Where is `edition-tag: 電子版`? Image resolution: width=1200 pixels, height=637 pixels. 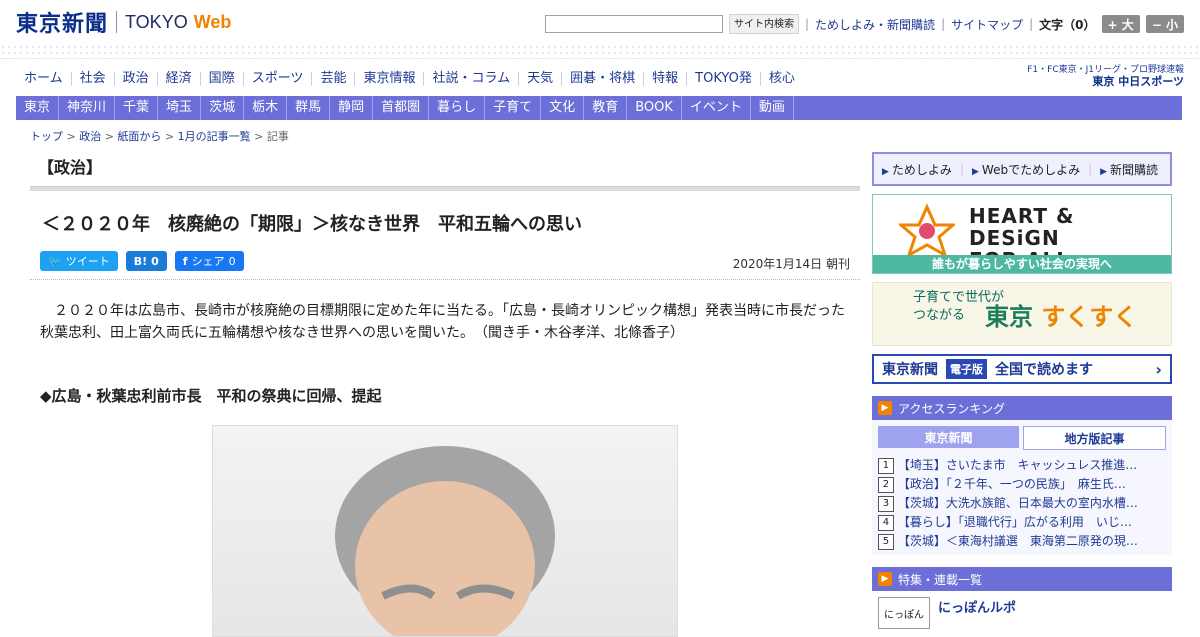
edition-tag: 電子版 is located at coordinates (966, 369).